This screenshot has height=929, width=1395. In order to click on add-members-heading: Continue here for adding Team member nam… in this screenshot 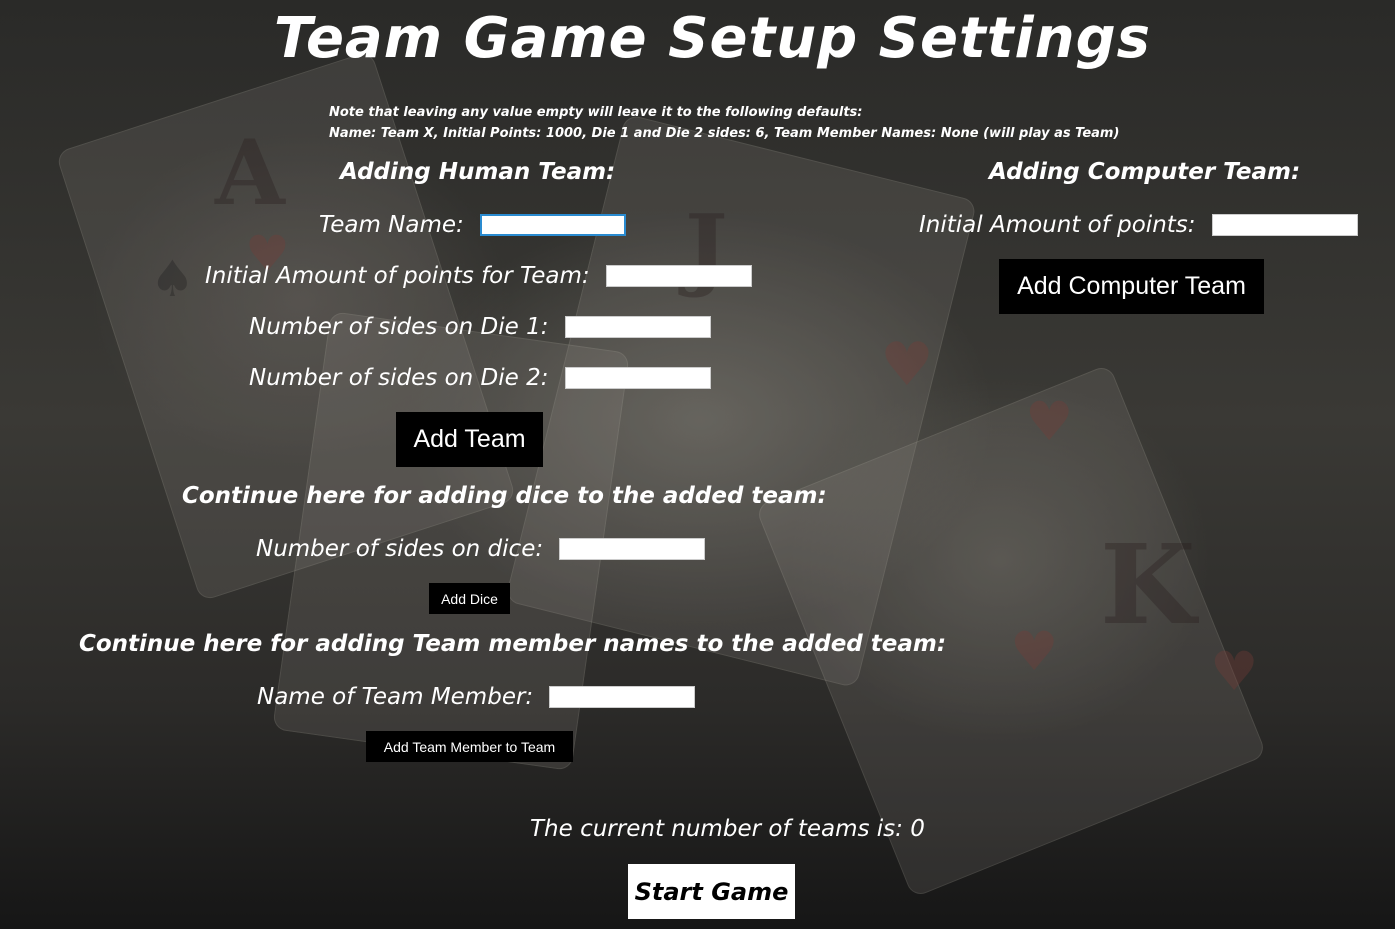, I will do `click(513, 644)`.